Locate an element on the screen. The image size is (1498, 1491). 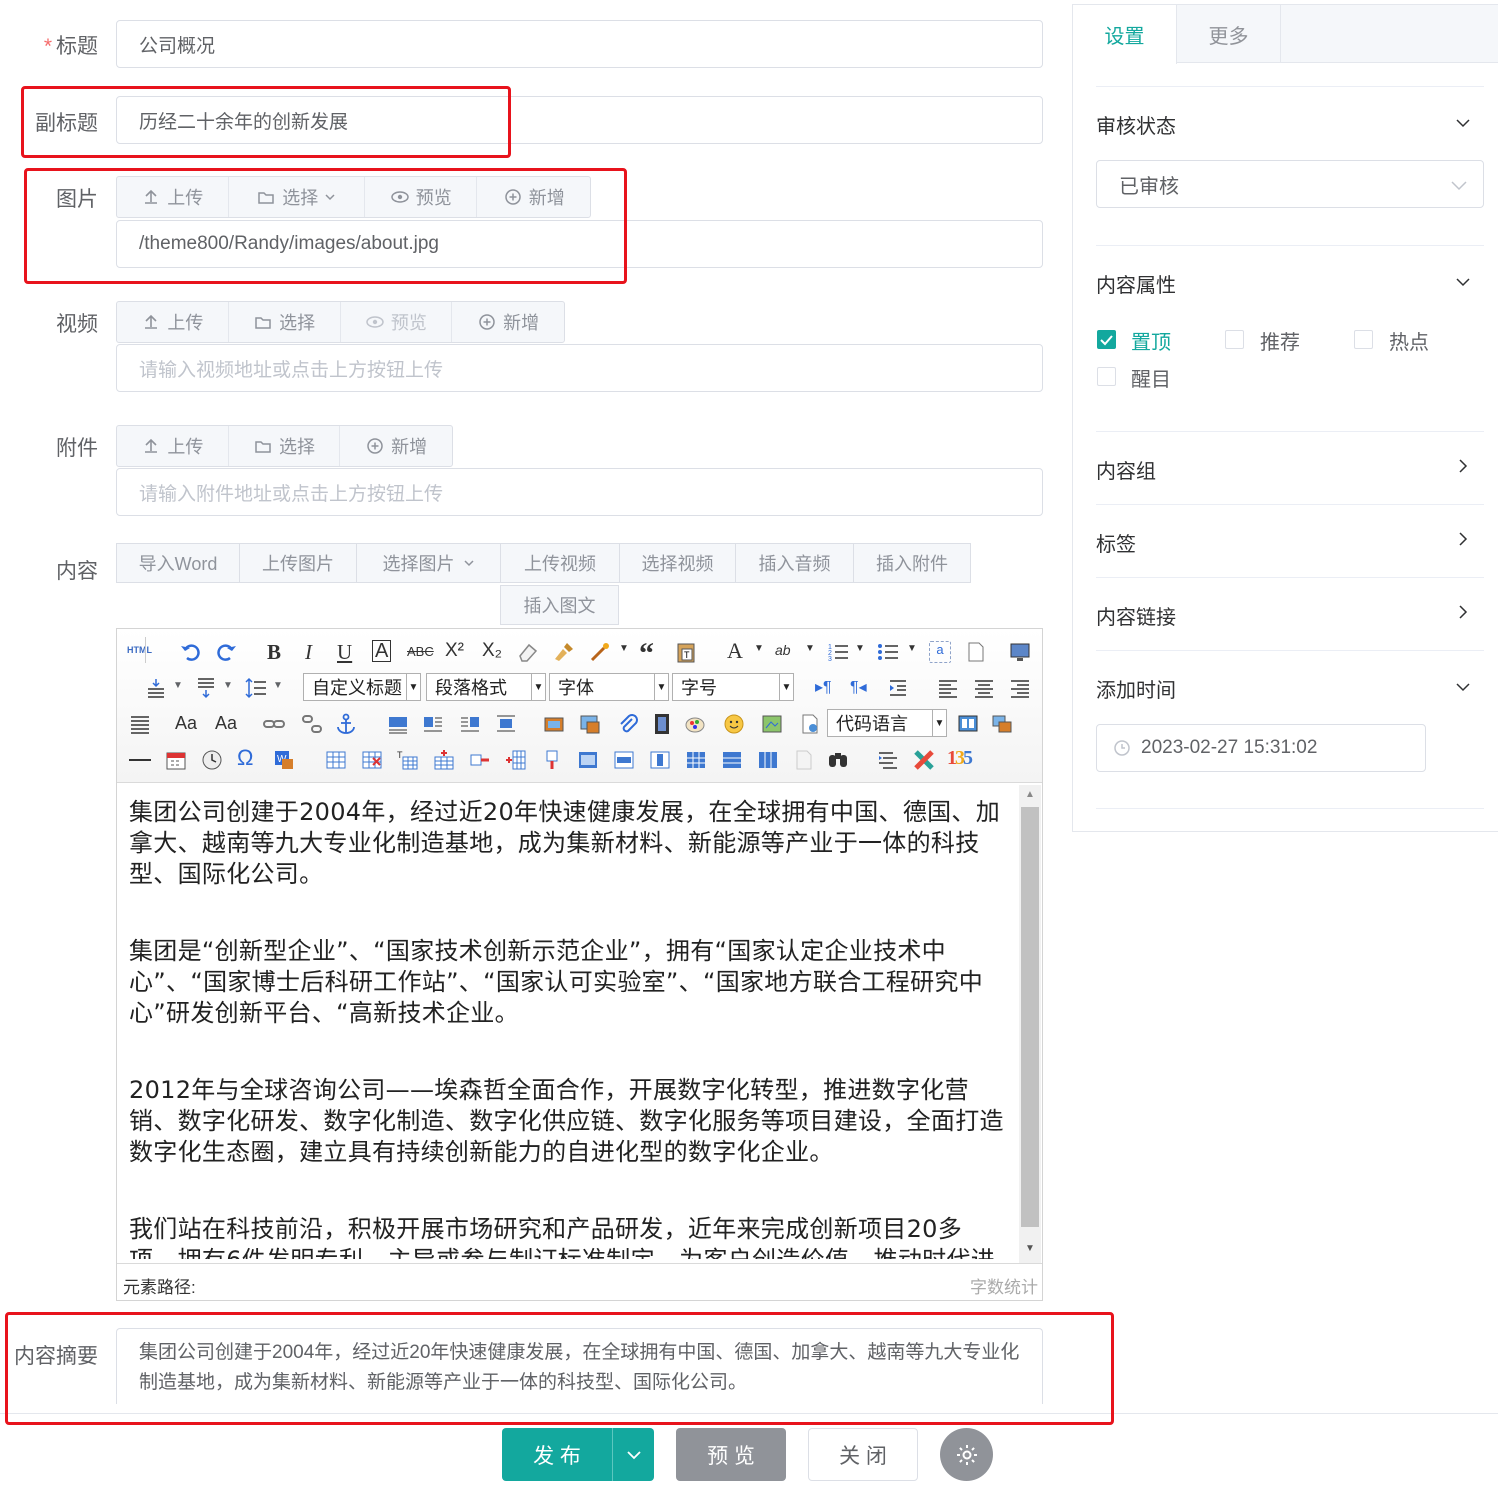
background-icon is located at coordinates (1002, 724).